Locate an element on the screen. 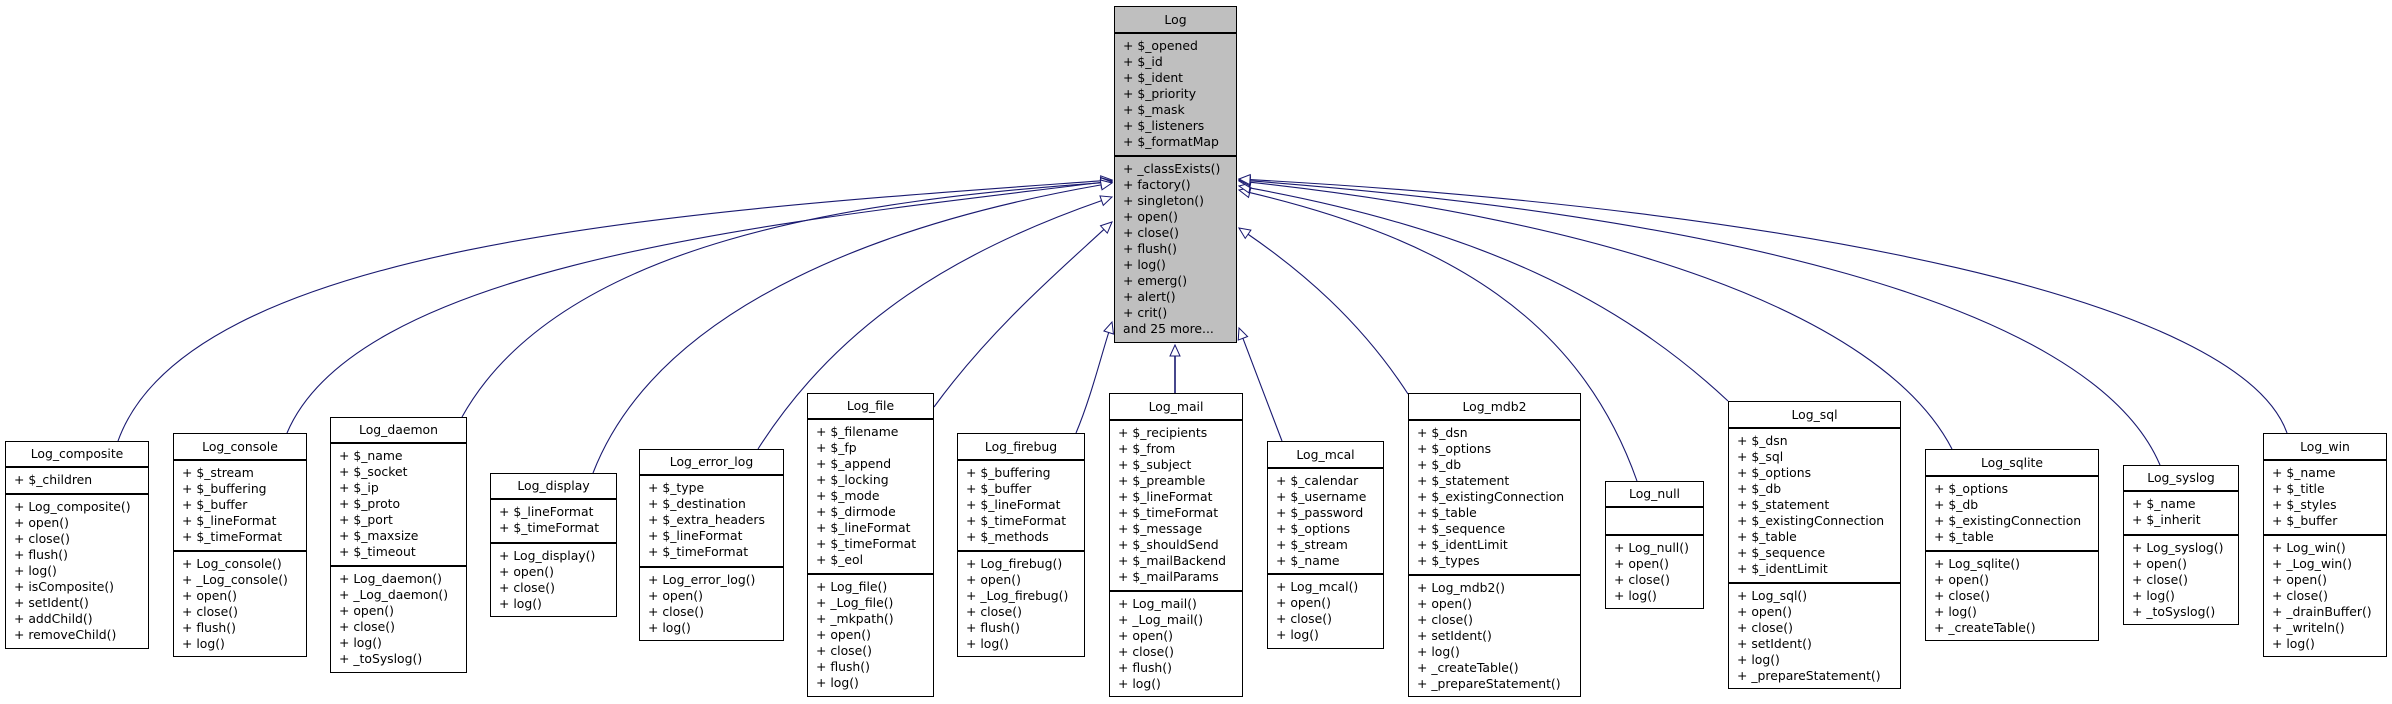 The image size is (2392, 704). attribute-item: + $_dirmode is located at coordinates (874, 512).